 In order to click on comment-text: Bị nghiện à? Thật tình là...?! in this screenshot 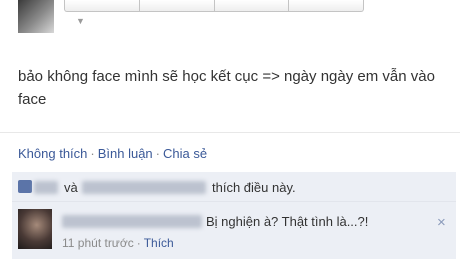, I will do `click(287, 221)`.